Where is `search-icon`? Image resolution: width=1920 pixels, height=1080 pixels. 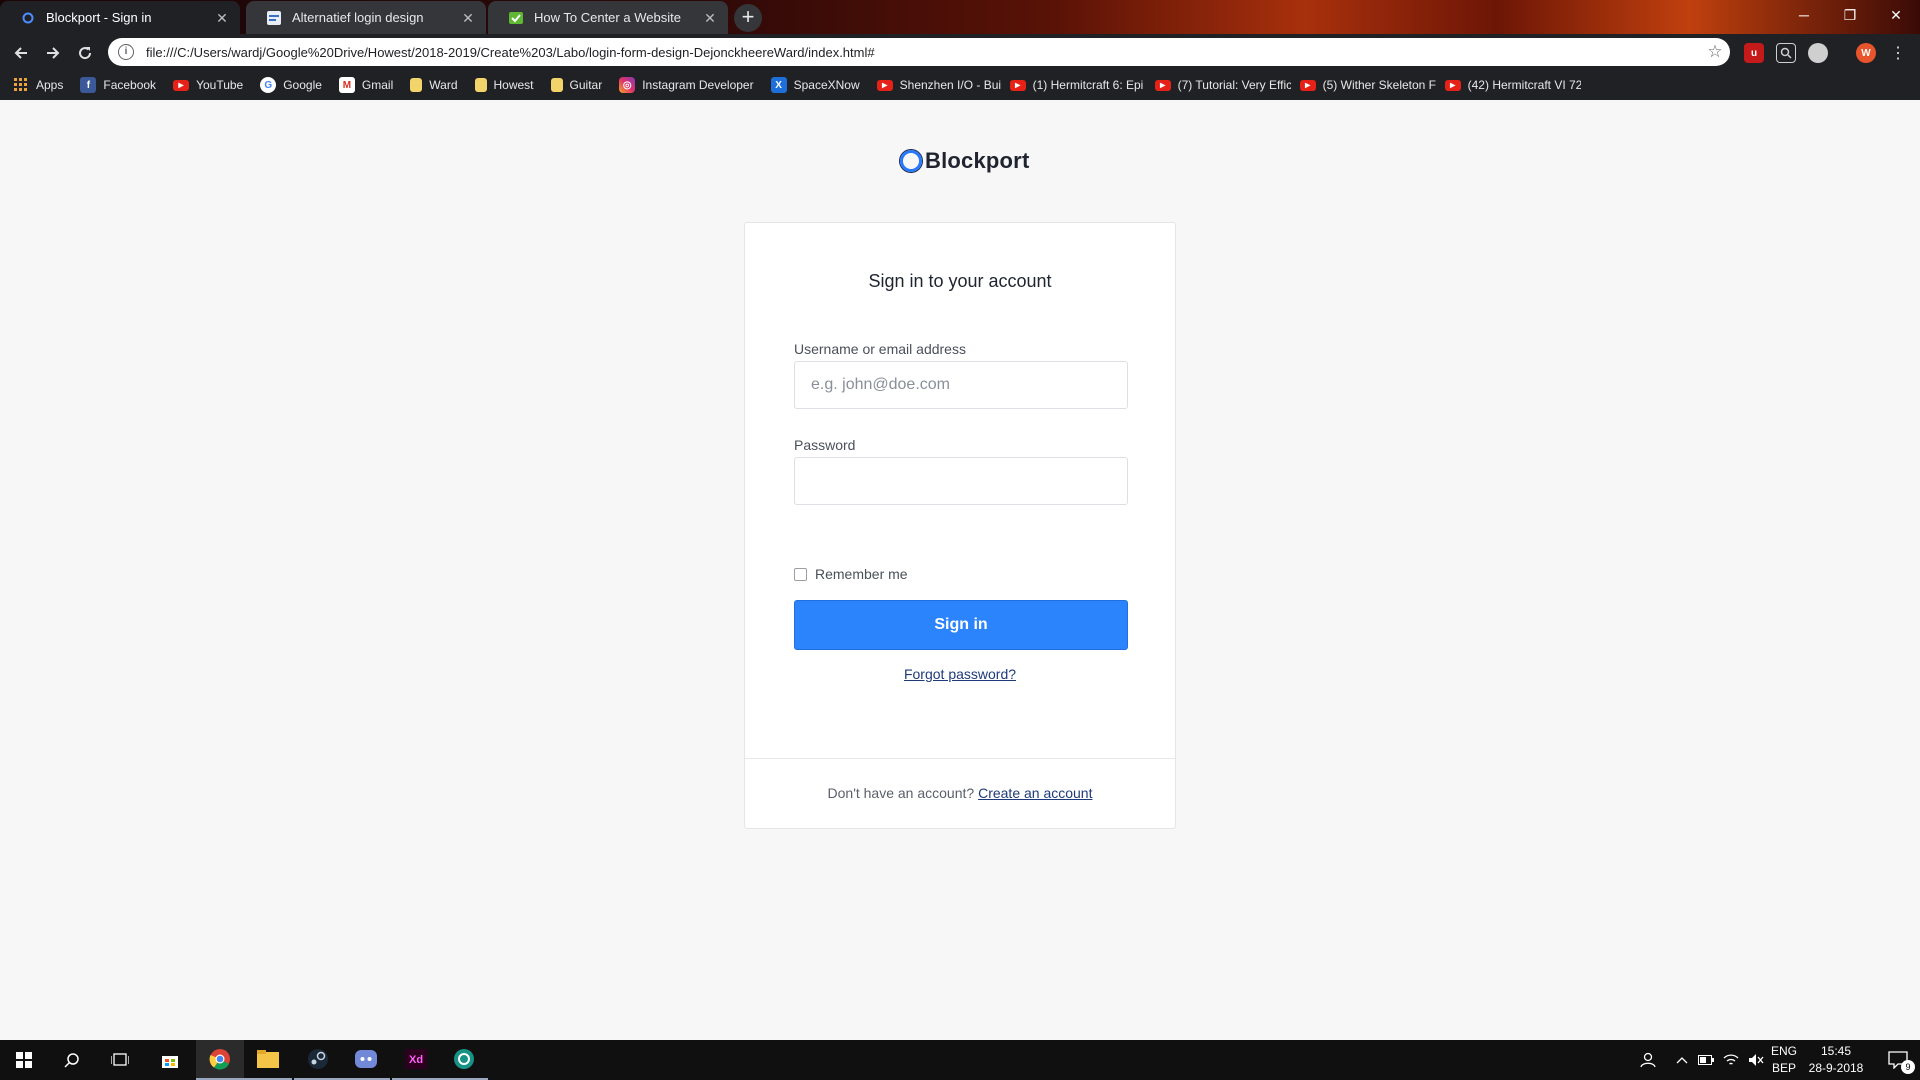
search-icon is located at coordinates (72, 1060).